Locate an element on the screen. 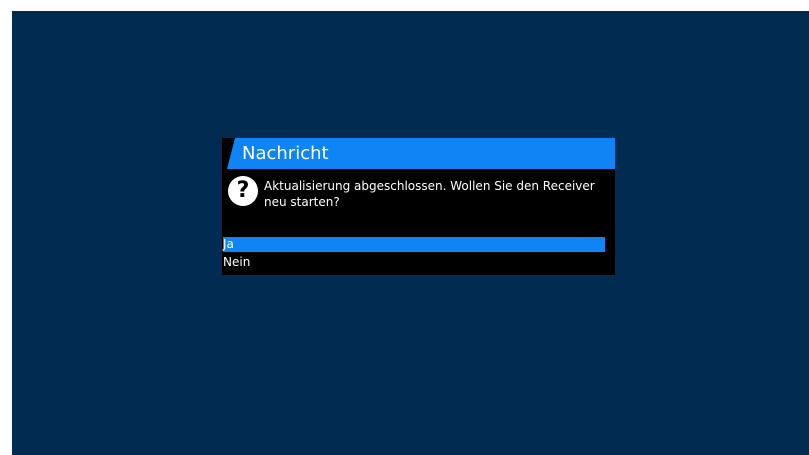 The width and height of the screenshot is (809, 455). dialog-header: Nachricht is located at coordinates (421, 153).